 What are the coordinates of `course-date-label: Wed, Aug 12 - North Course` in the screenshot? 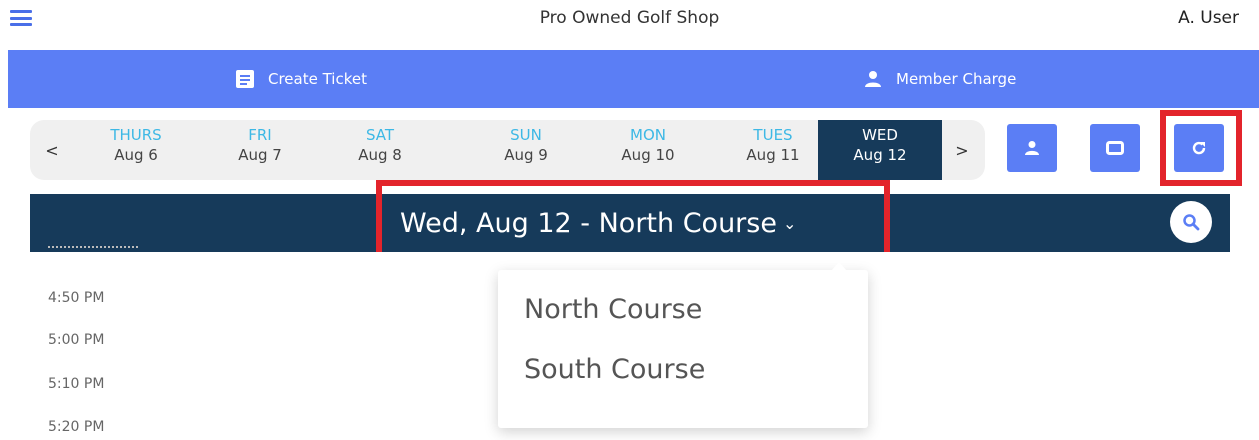 It's located at (588, 223).